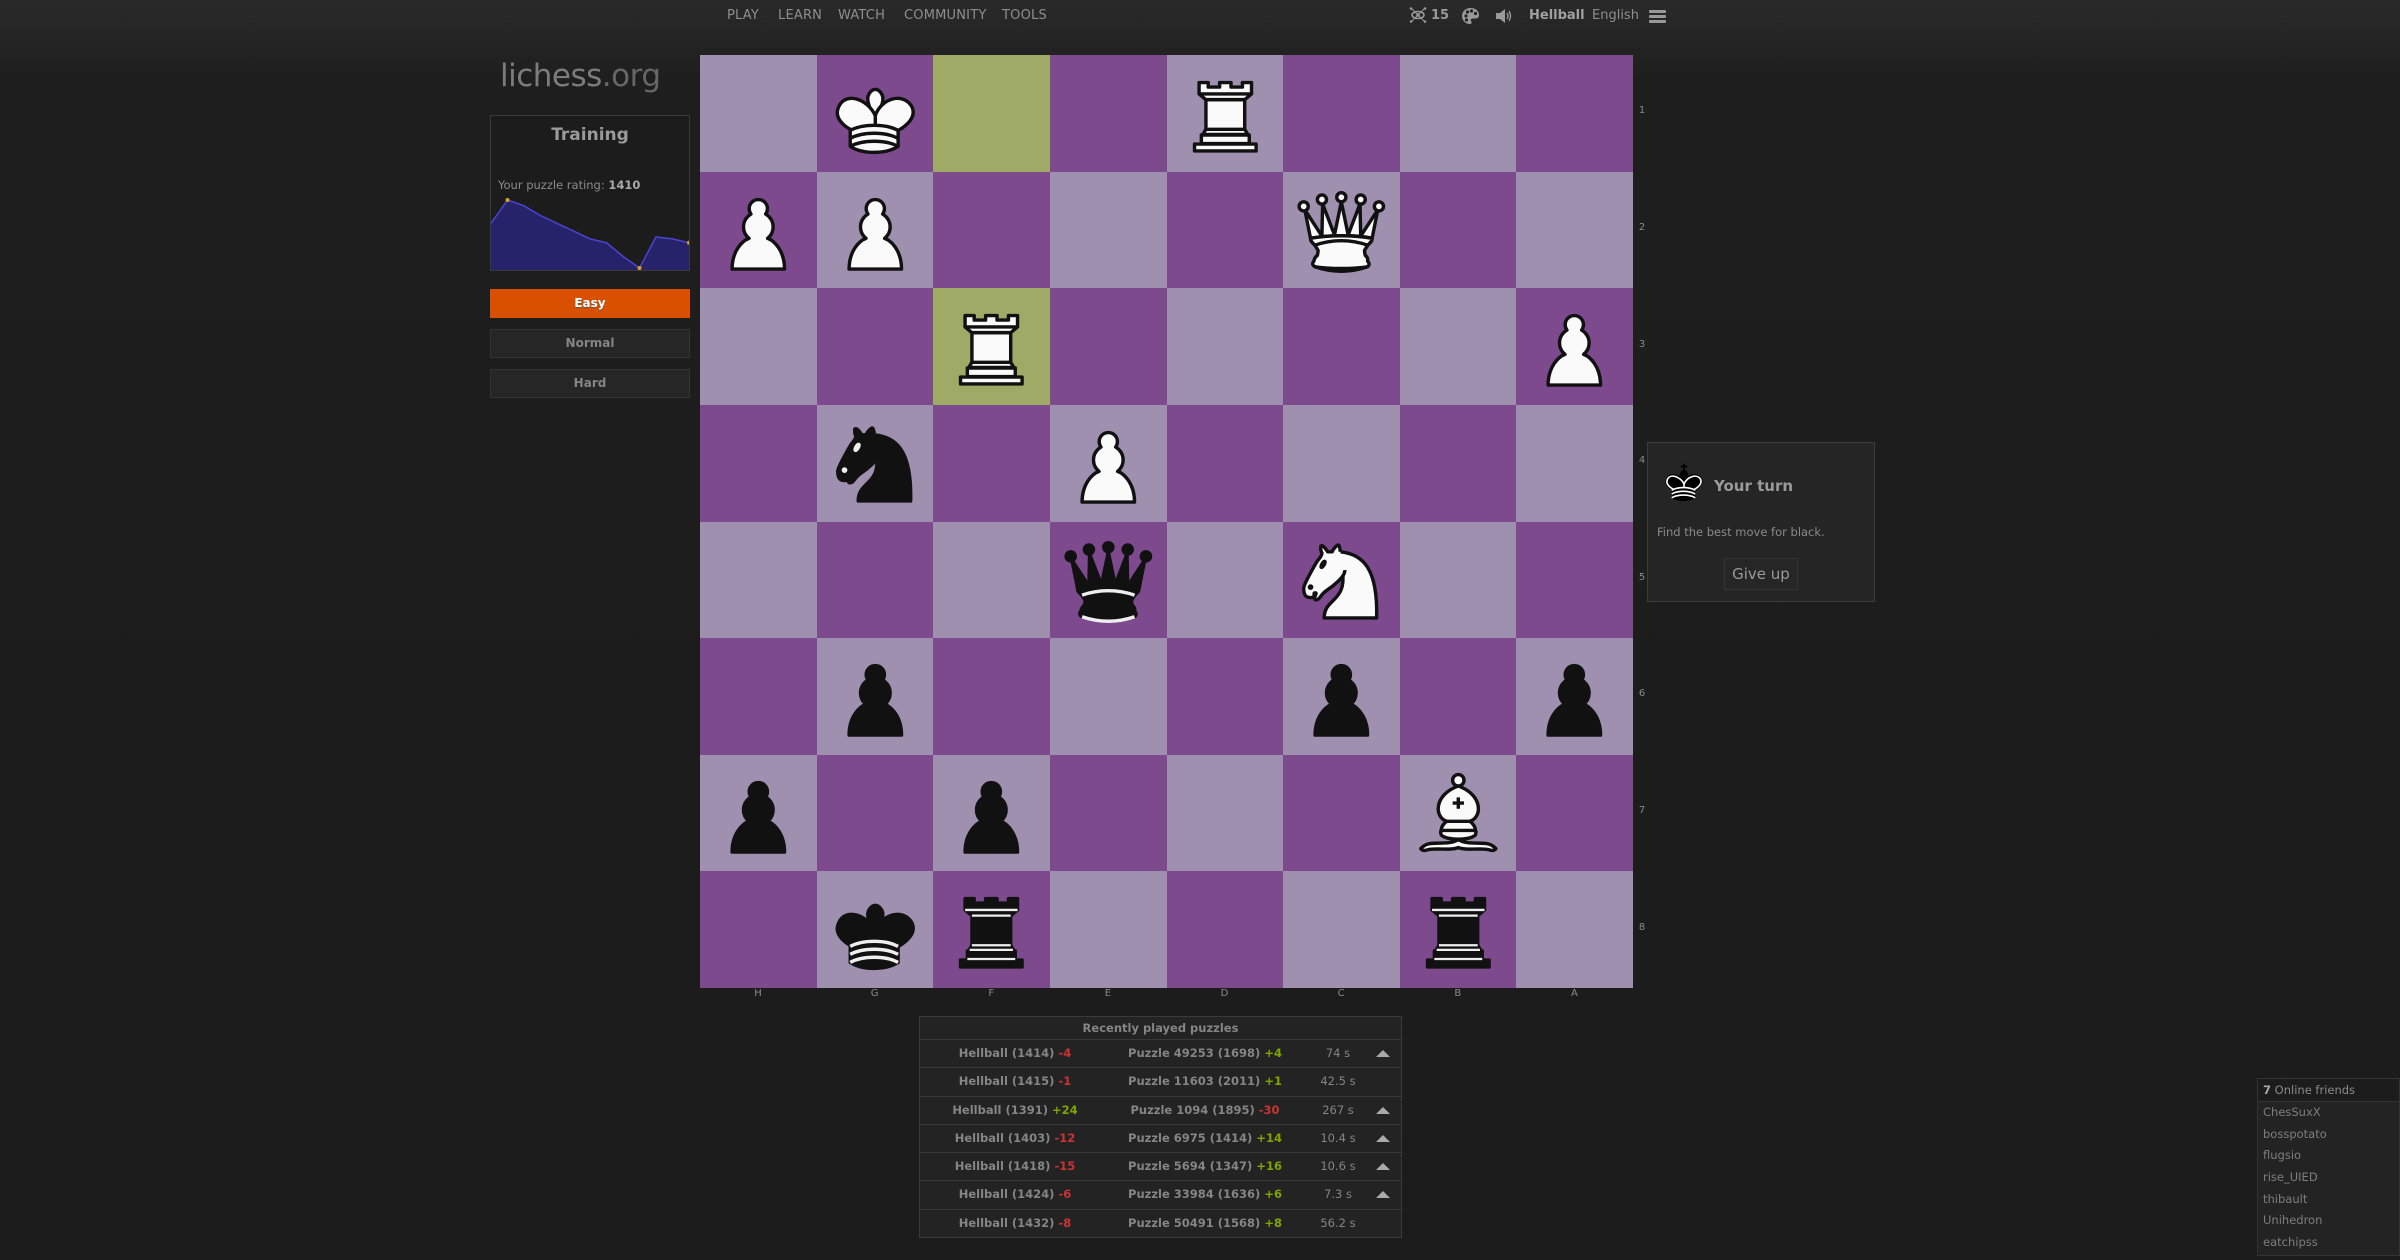 Image resolution: width=2400 pixels, height=1260 pixels. I want to click on white-queen-icon, so click(1341, 230).